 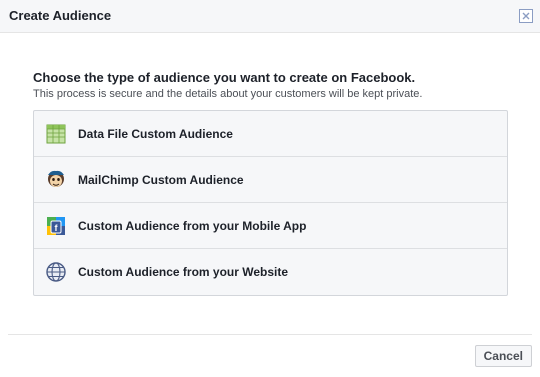 I want to click on close-button, so click(x=526, y=16).